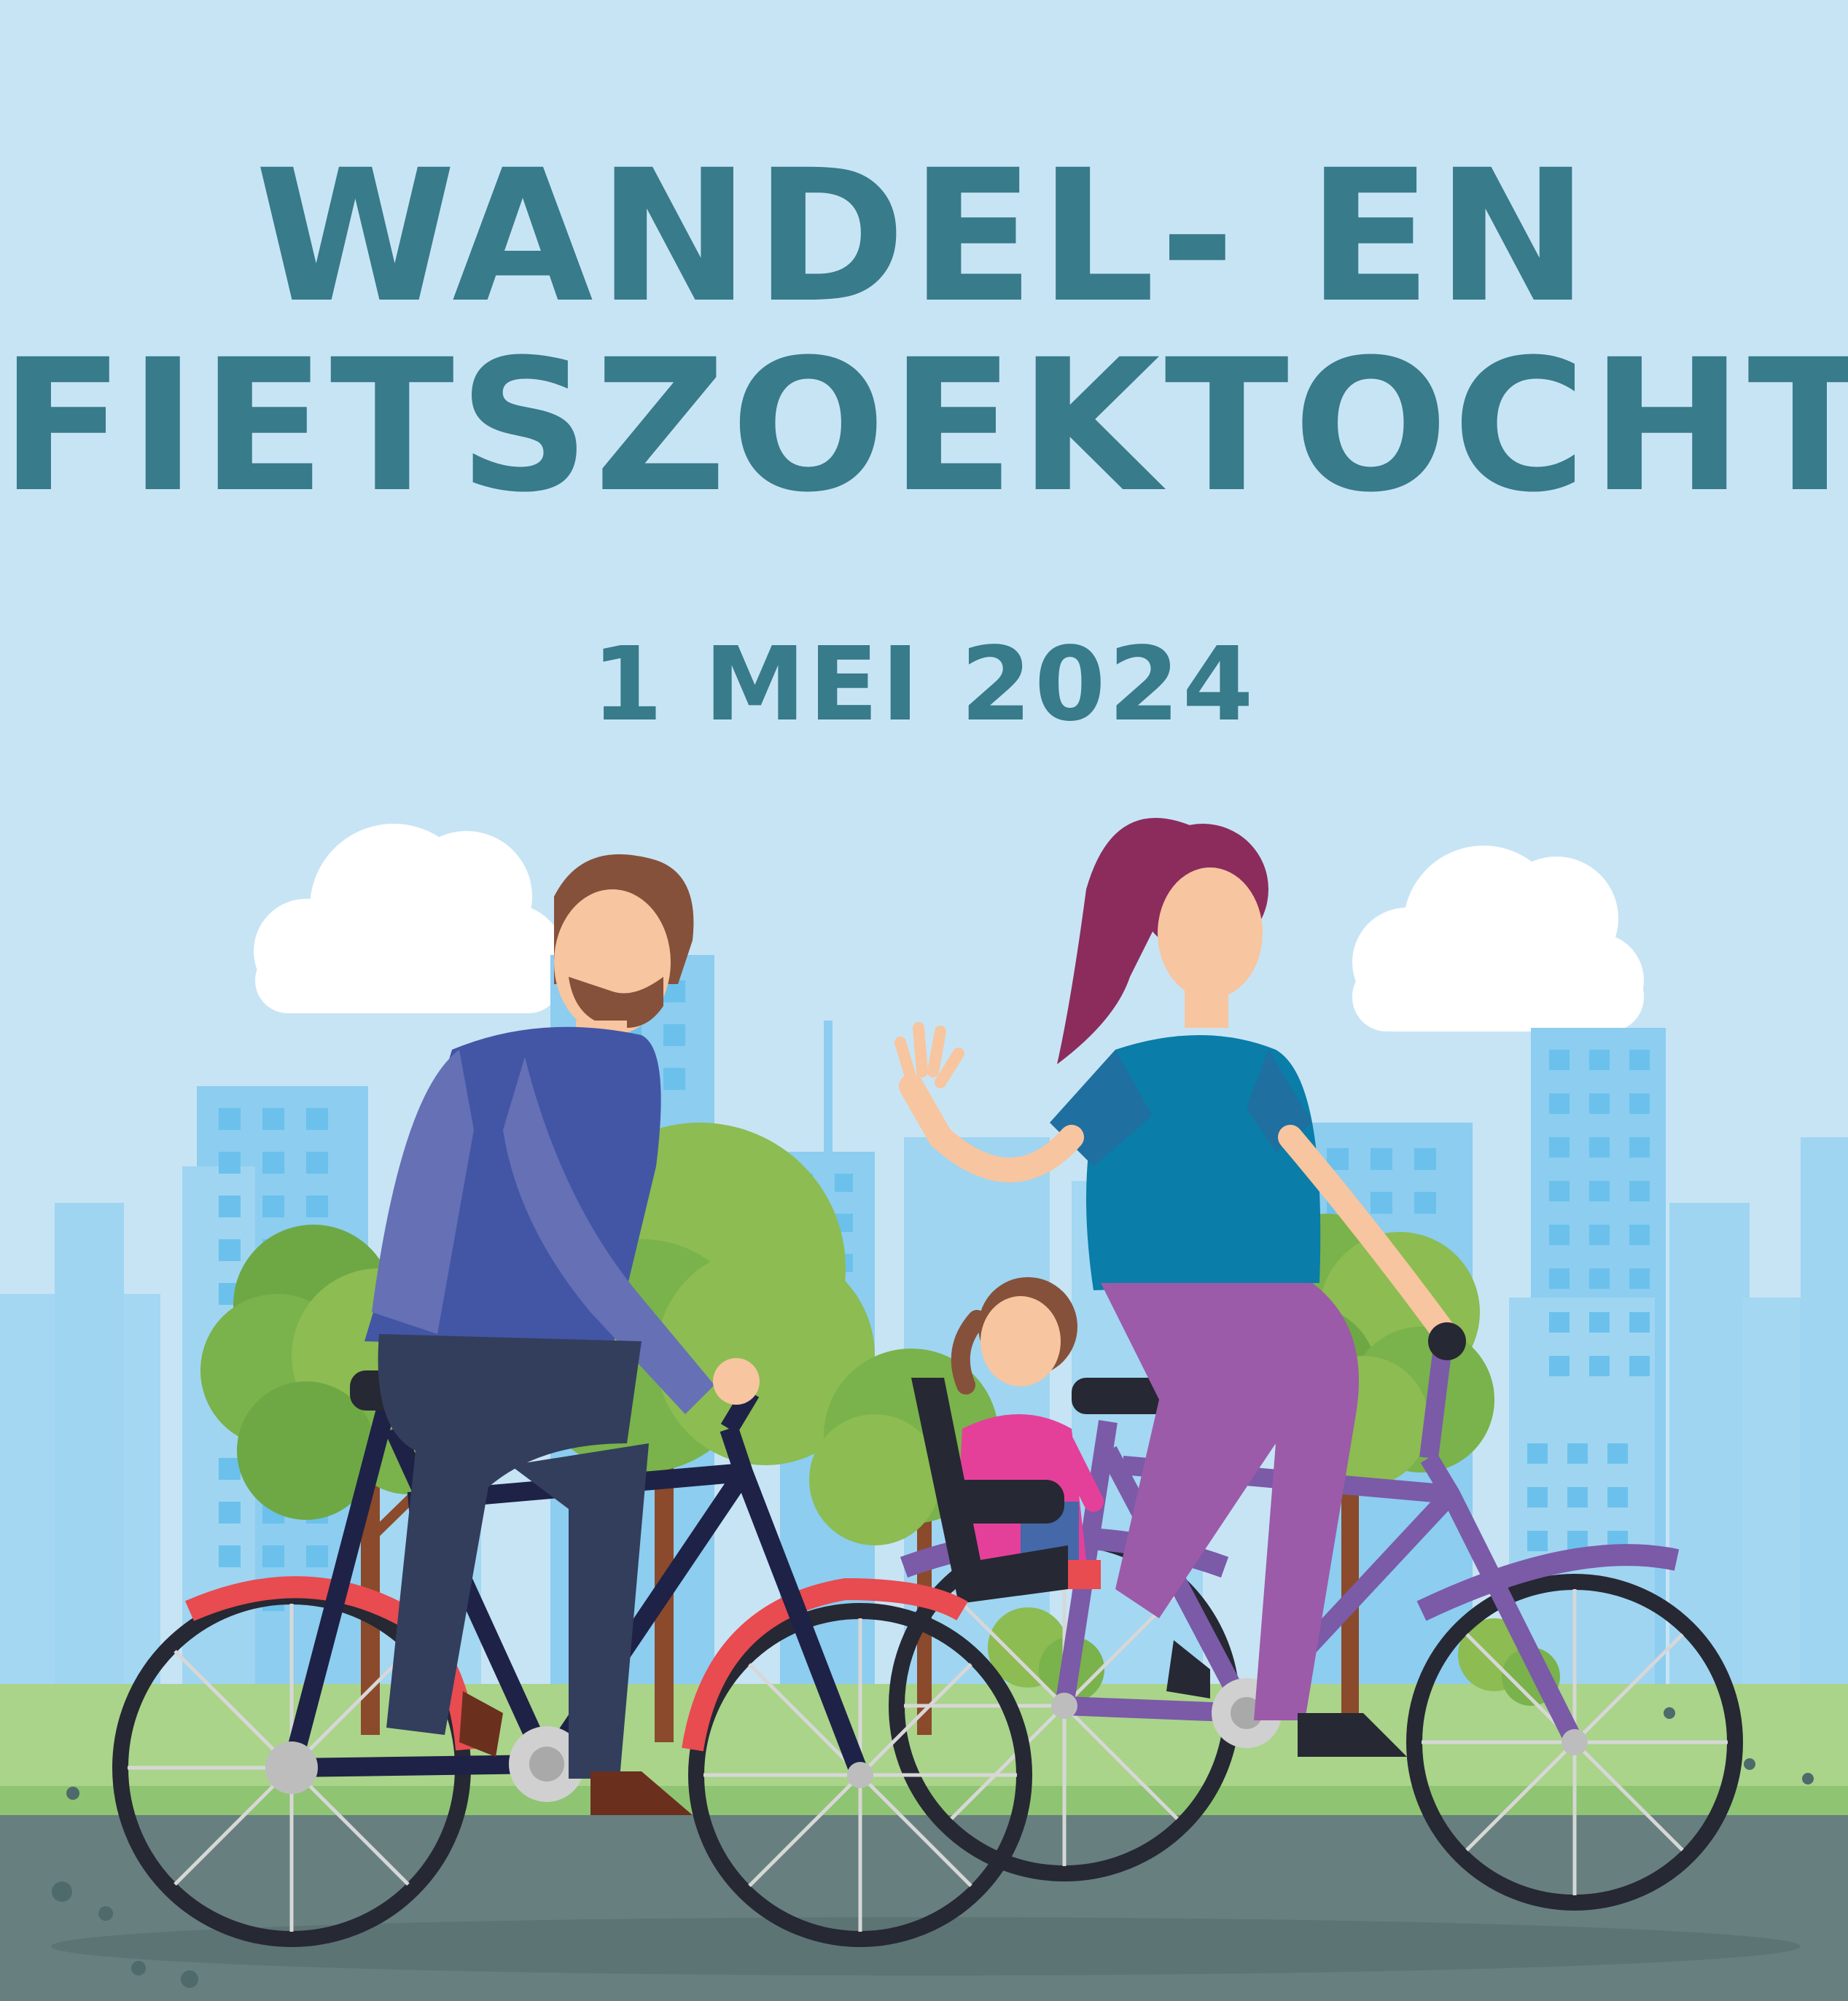 Image resolution: width=1848 pixels, height=2001 pixels. Describe the element at coordinates (924, 236) in the screenshot. I see `title-line-1: WANDEL- EN` at that location.